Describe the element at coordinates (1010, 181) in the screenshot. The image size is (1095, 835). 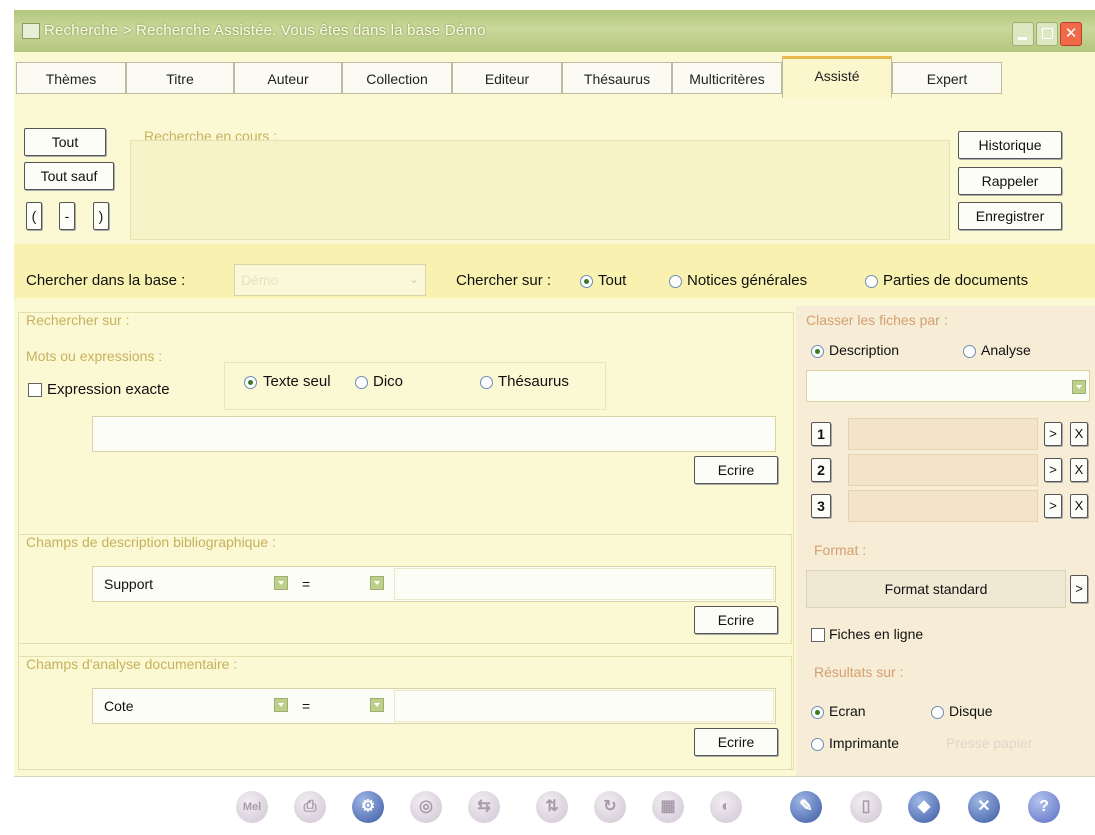
I see `rappeler-button: Rappeler` at that location.